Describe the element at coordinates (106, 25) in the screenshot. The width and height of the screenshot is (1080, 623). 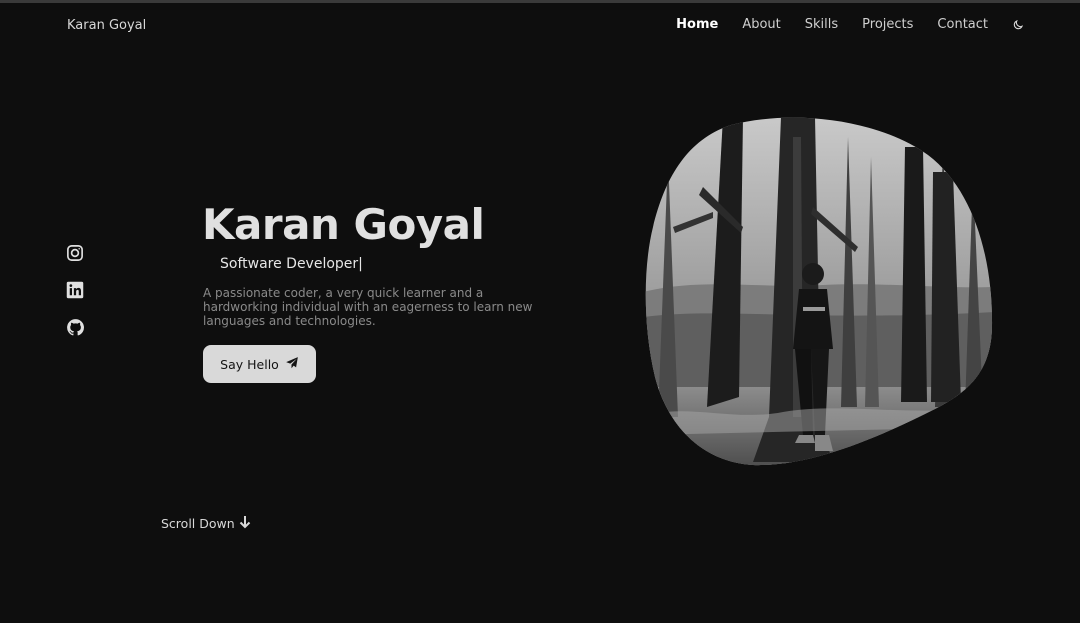
I see `brand-name: Karan Goyal` at that location.